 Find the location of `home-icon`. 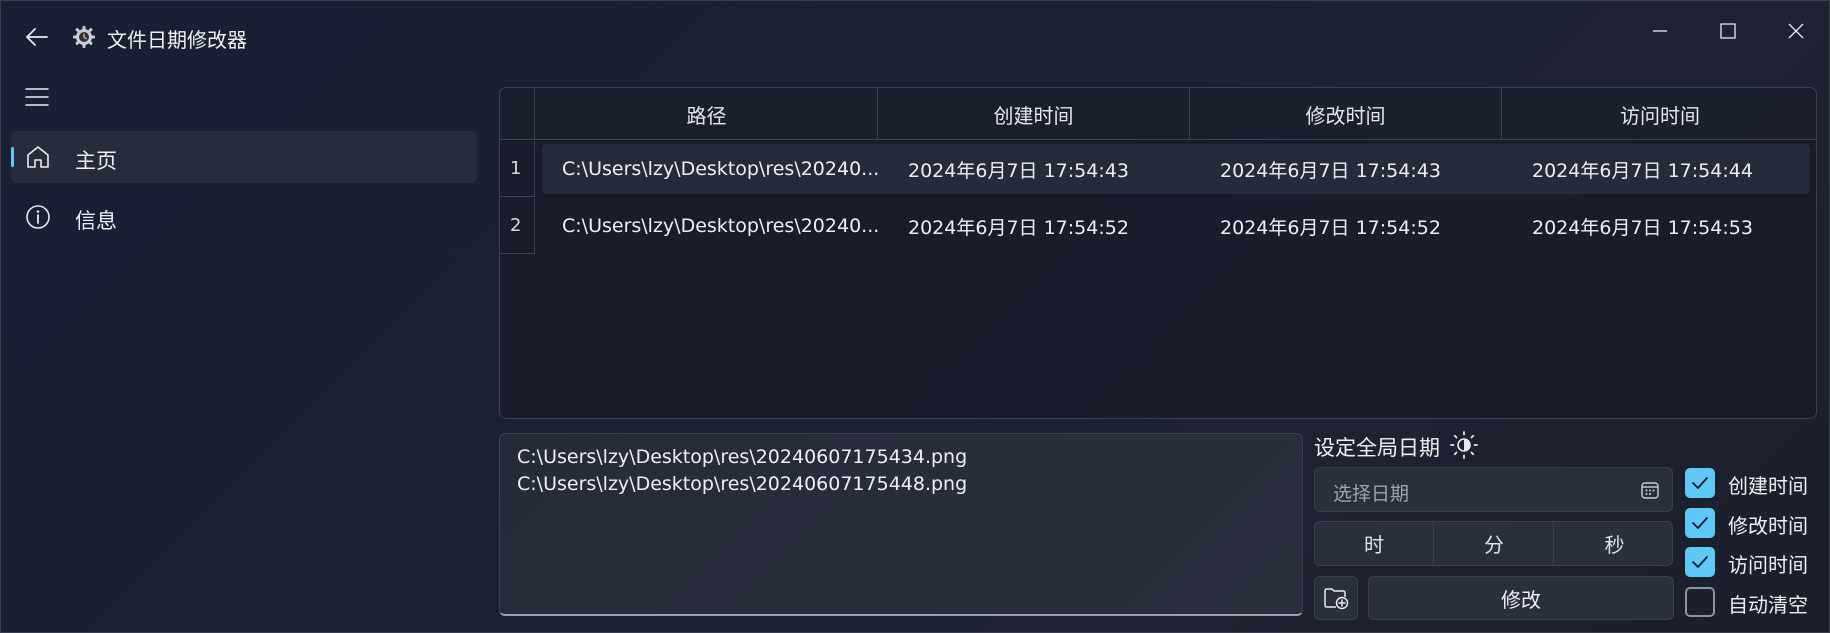

home-icon is located at coordinates (38, 157).